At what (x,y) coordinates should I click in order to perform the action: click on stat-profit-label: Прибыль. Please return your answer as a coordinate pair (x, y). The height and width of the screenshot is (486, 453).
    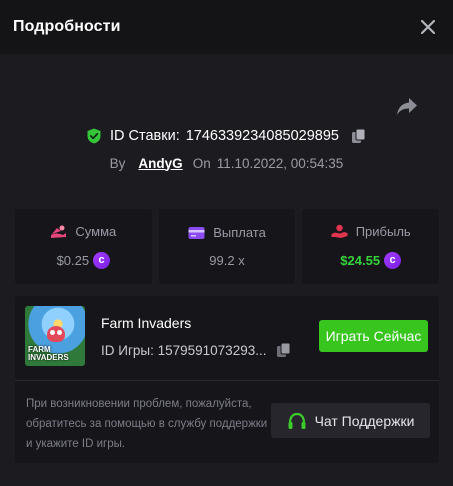
    Looking at the image, I should click on (383, 231).